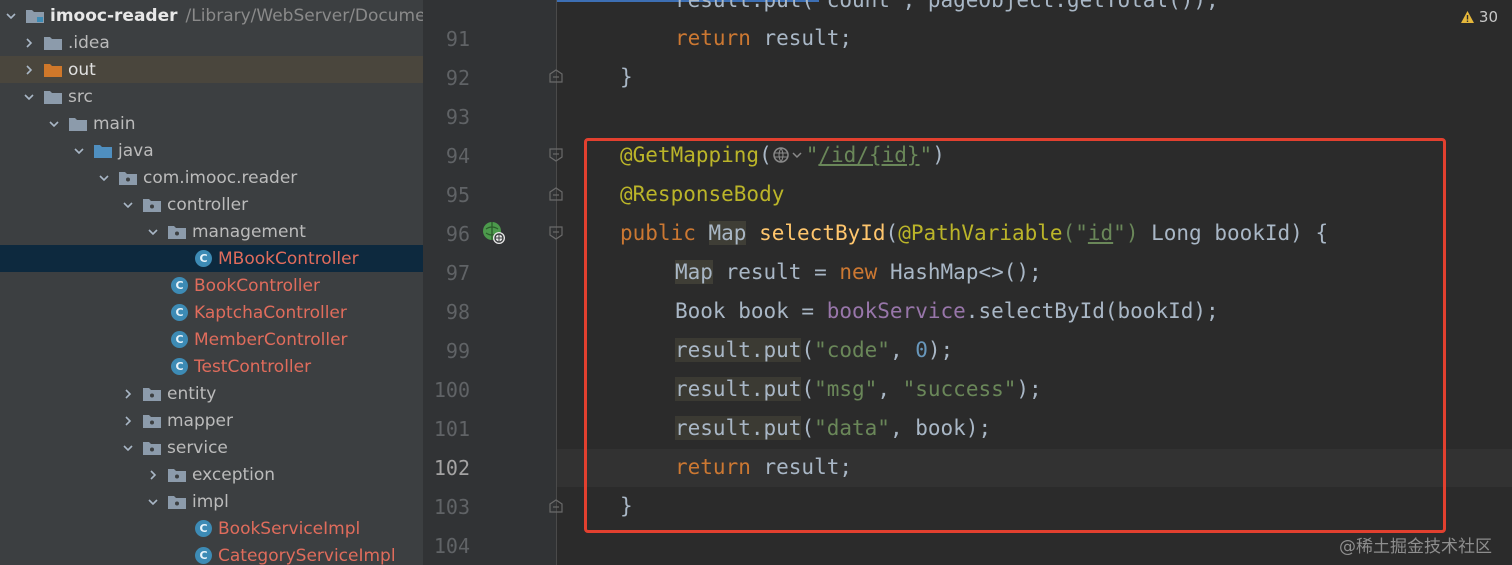  What do you see at coordinates (801, 38) in the screenshot?
I see `code-token: result;` at bounding box center [801, 38].